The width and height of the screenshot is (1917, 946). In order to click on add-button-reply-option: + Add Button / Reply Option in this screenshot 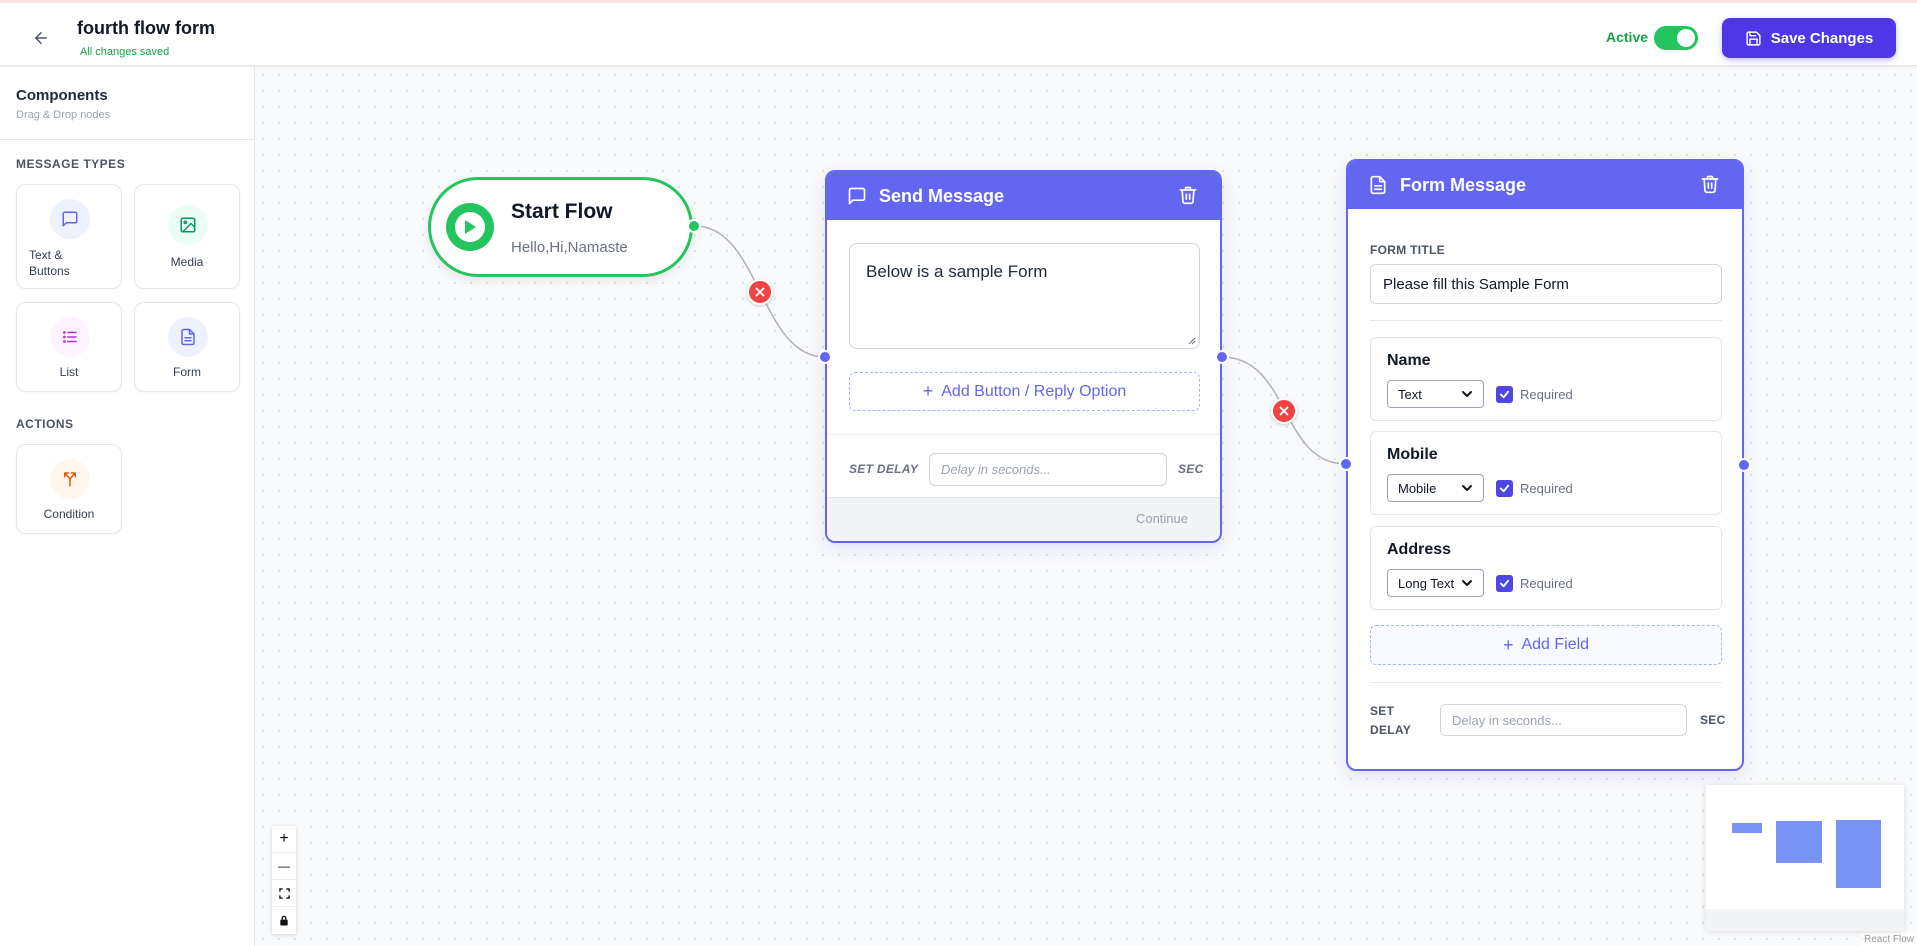, I will do `click(1024, 391)`.